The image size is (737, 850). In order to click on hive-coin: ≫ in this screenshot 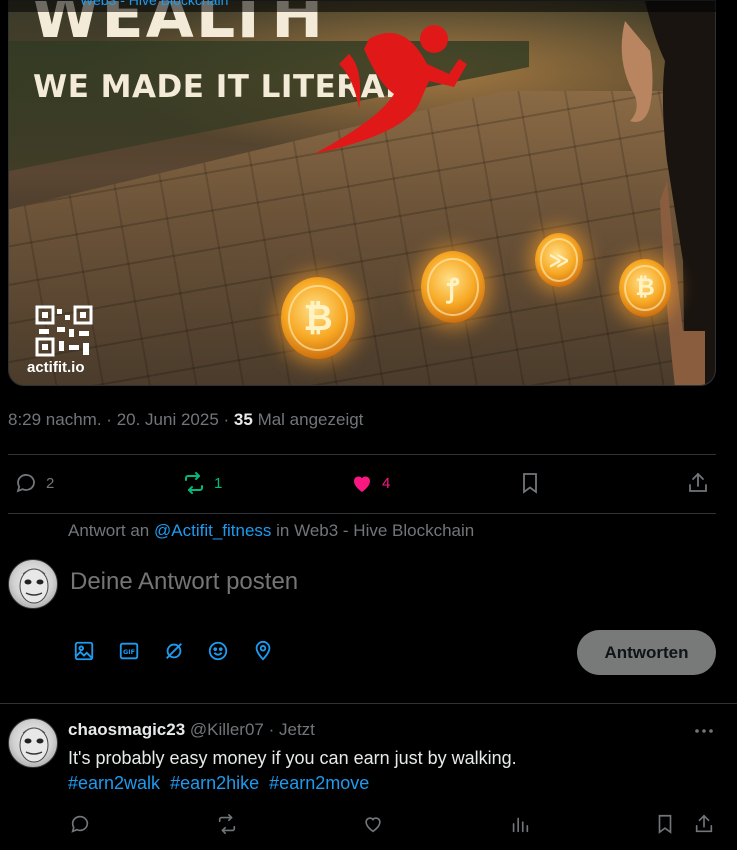, I will do `click(559, 260)`.